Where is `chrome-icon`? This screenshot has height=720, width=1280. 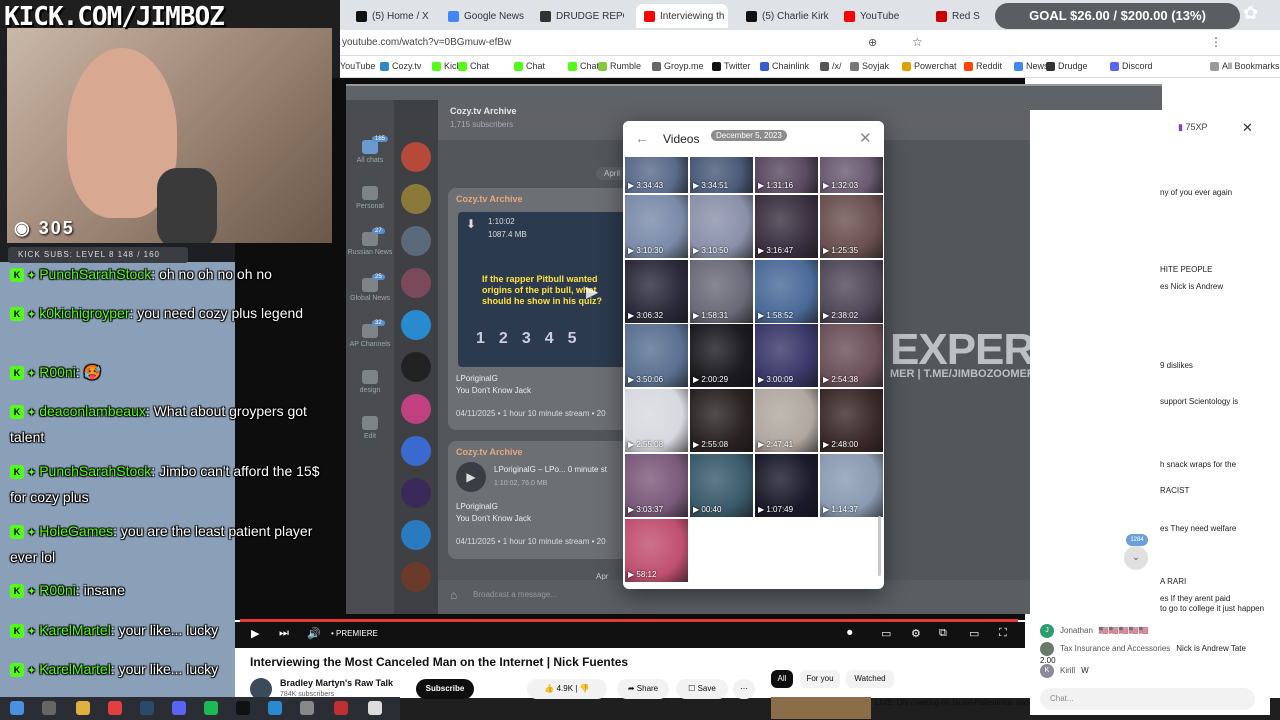
chrome-icon is located at coordinates (115, 708).